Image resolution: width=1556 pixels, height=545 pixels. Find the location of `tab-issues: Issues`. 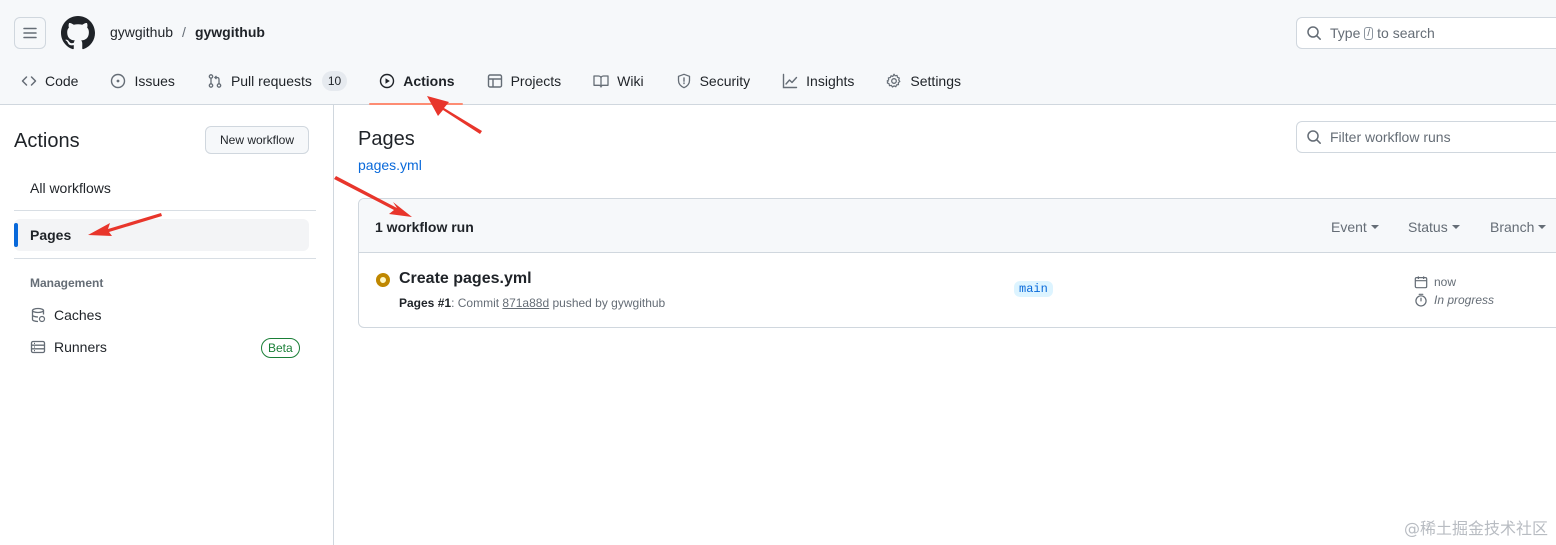

tab-issues: Issues is located at coordinates (137, 81).